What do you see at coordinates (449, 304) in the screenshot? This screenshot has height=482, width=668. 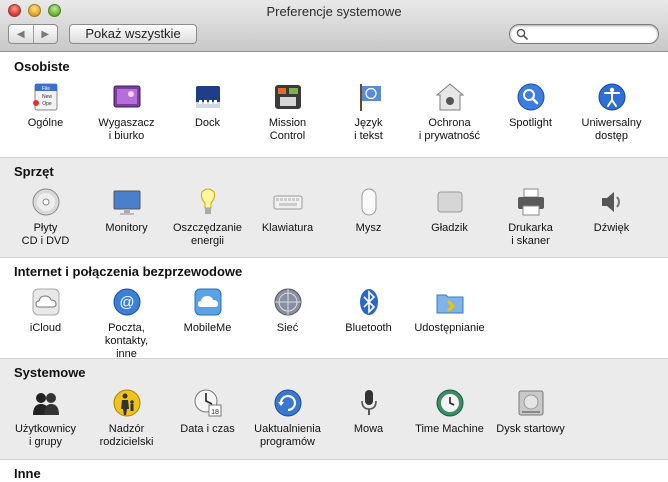 I see `sharing-icon` at bounding box center [449, 304].